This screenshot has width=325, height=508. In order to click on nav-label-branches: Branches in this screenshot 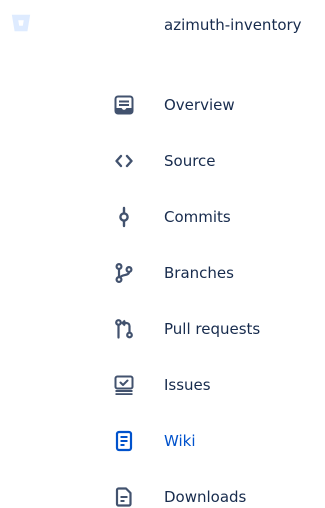, I will do `click(199, 273)`.